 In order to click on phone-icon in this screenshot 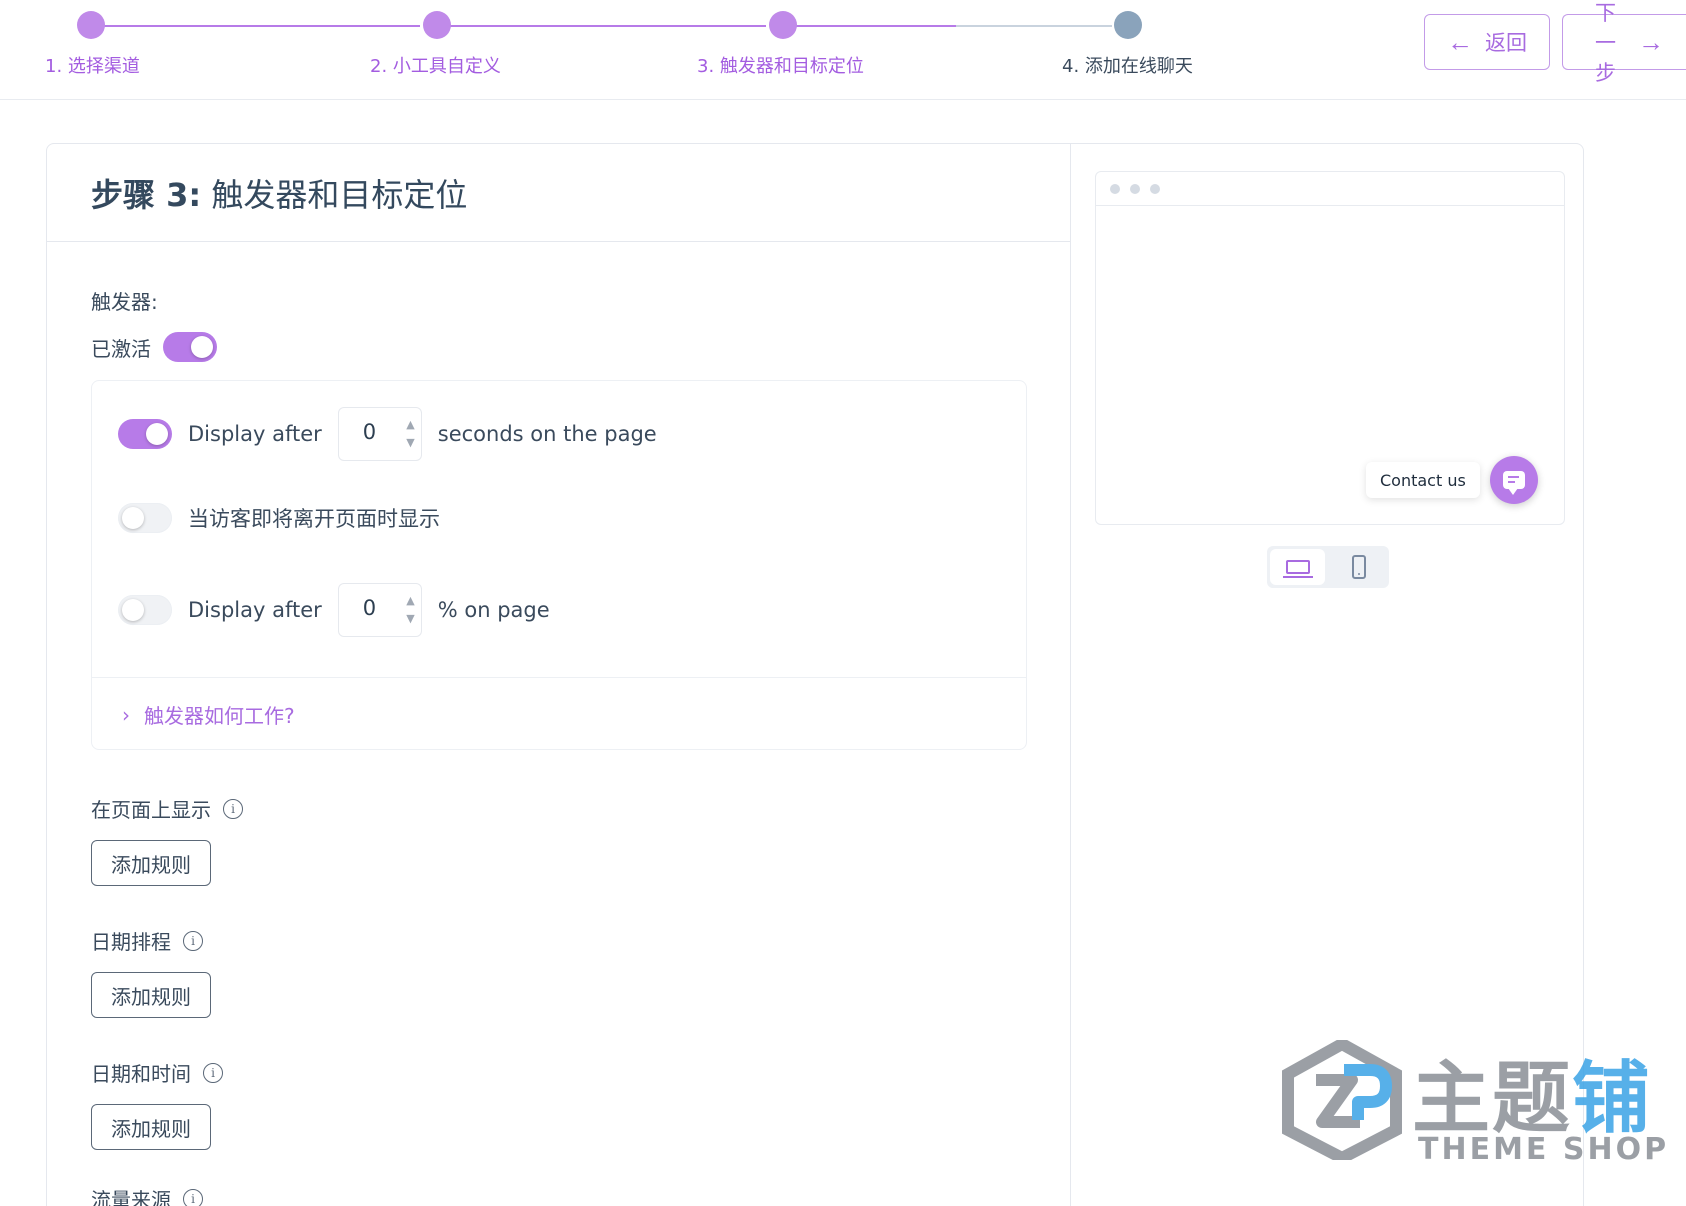, I will do `click(1358, 567)`.